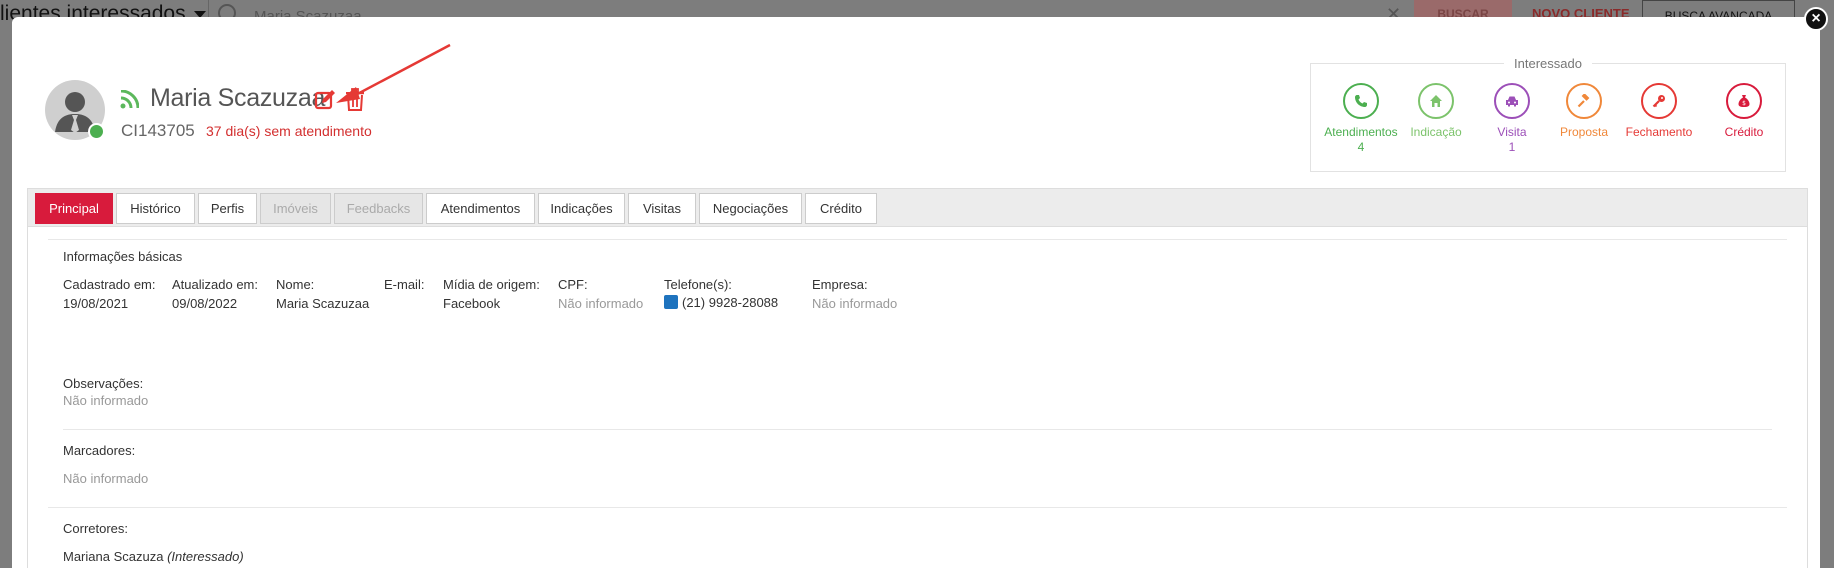  What do you see at coordinates (109, 284) in the screenshot?
I see `registered-at-label: Cadastrado em:` at bounding box center [109, 284].